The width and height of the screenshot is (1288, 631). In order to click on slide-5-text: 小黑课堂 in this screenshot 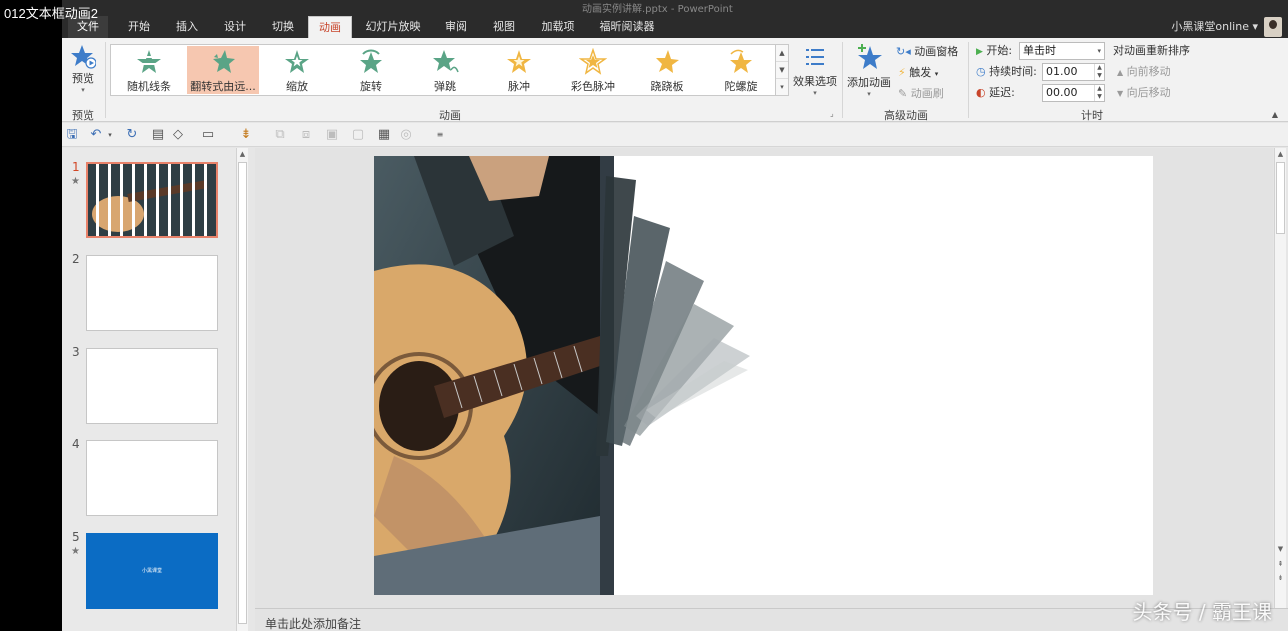, I will do `click(151, 571)`.